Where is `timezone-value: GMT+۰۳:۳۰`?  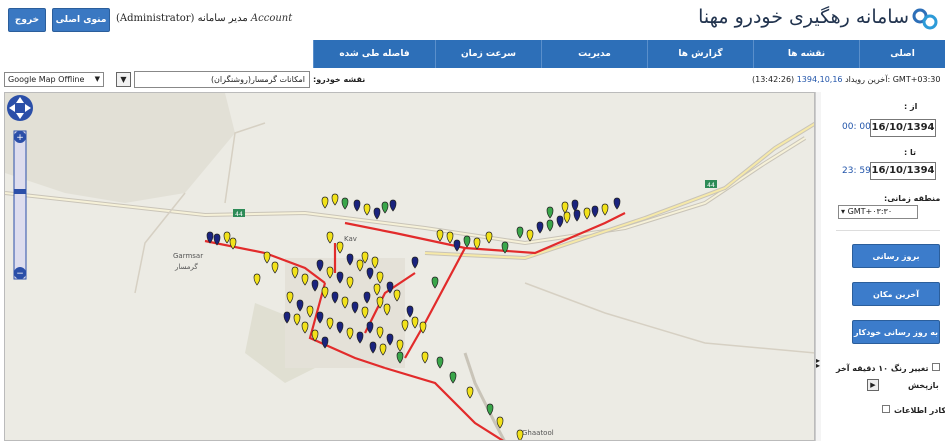 timezone-value: GMT+۰۳:۳۰ is located at coordinates (870, 211).